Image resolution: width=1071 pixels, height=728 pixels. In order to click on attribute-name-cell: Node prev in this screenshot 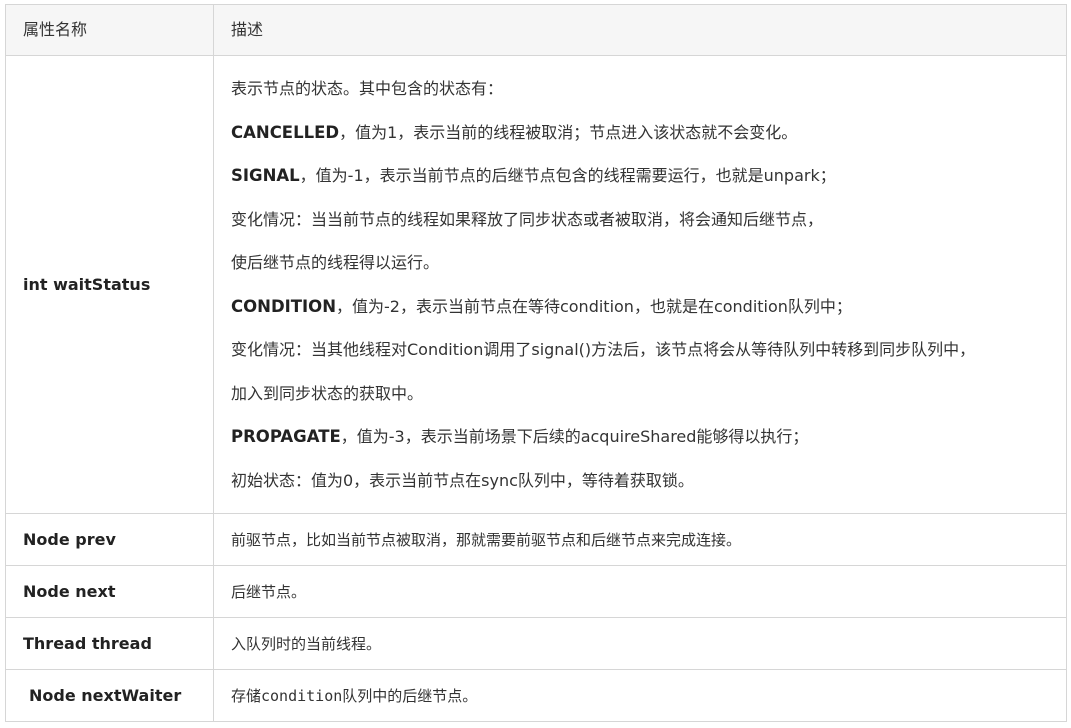, I will do `click(109, 539)`.